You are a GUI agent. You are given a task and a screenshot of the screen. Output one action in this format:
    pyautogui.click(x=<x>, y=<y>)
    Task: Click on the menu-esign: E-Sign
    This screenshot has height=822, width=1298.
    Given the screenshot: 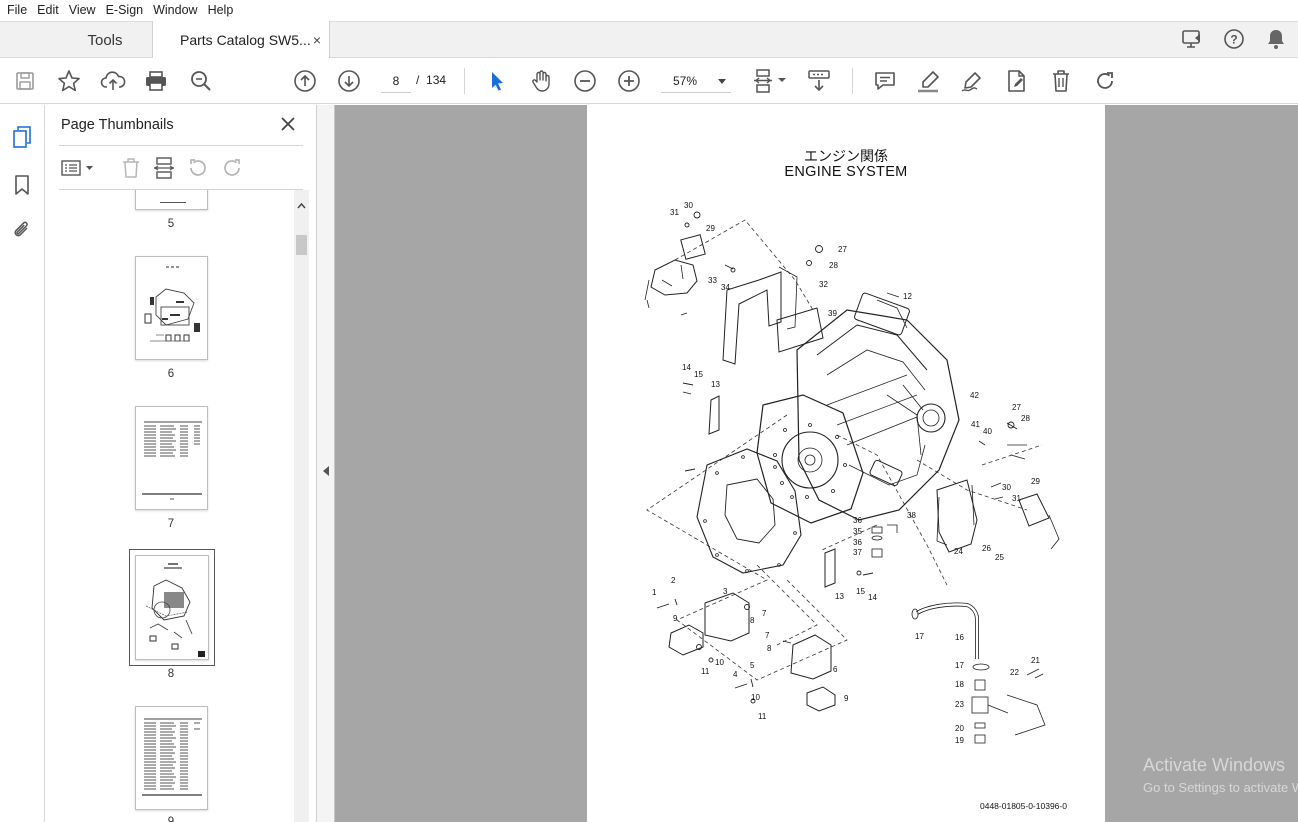 What is the action you would take?
    pyautogui.click(x=125, y=10)
    